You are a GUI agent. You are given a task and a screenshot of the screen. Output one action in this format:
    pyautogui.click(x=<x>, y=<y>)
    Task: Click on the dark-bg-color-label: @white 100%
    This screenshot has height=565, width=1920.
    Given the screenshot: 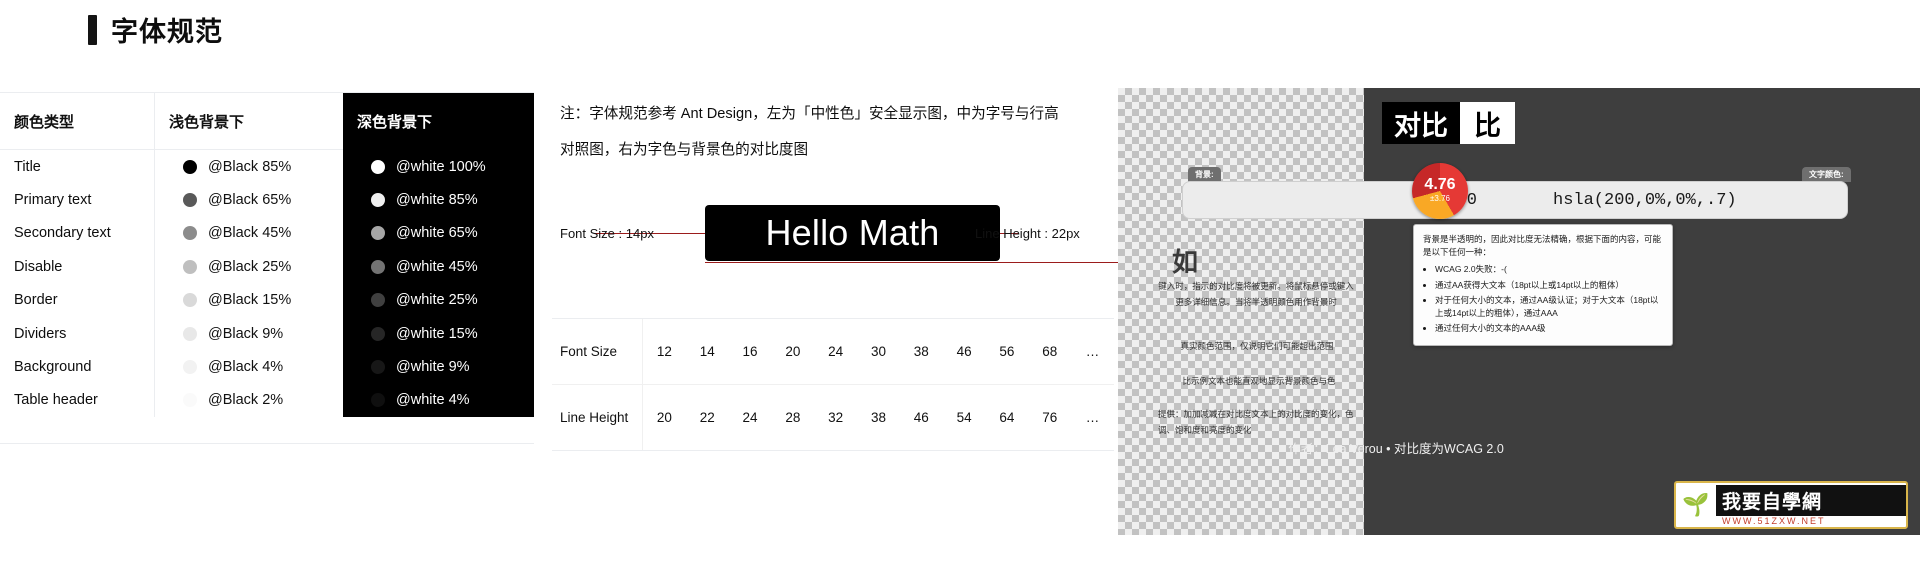 What is the action you would take?
    pyautogui.click(x=441, y=166)
    